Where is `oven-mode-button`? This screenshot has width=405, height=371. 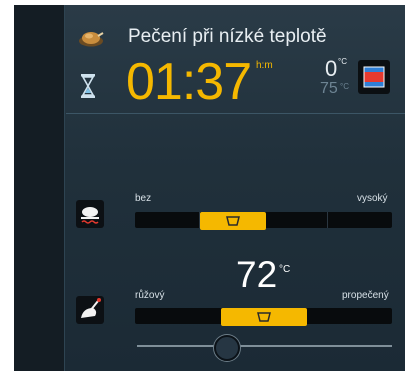
oven-mode-button is located at coordinates (374, 77).